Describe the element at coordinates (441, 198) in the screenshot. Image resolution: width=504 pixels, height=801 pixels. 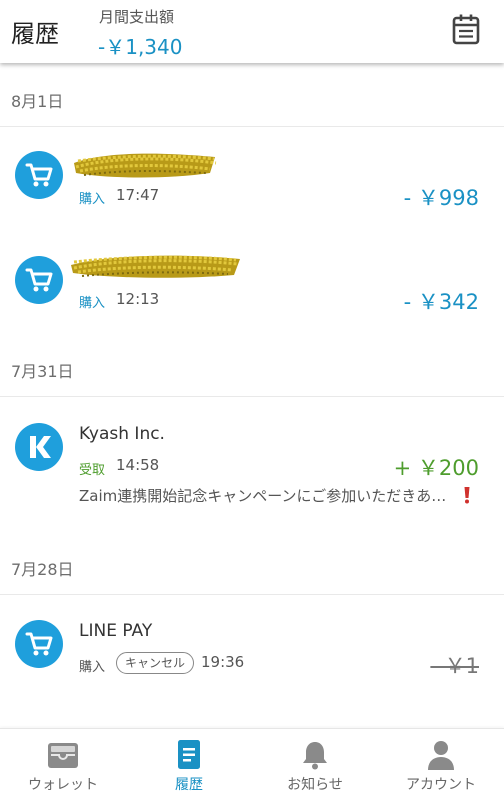
I see `transaction-amount: - ￥998` at that location.